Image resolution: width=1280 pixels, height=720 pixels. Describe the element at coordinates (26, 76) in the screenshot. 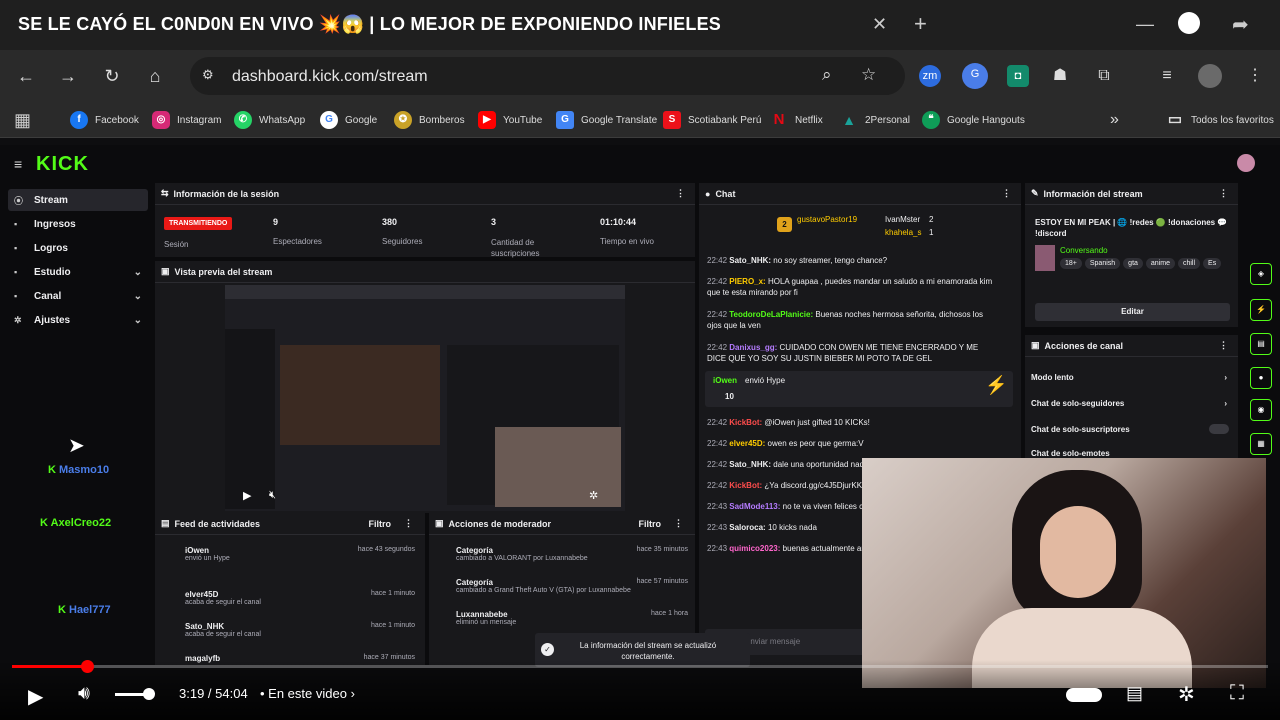

I see `back-icon: ←` at that location.